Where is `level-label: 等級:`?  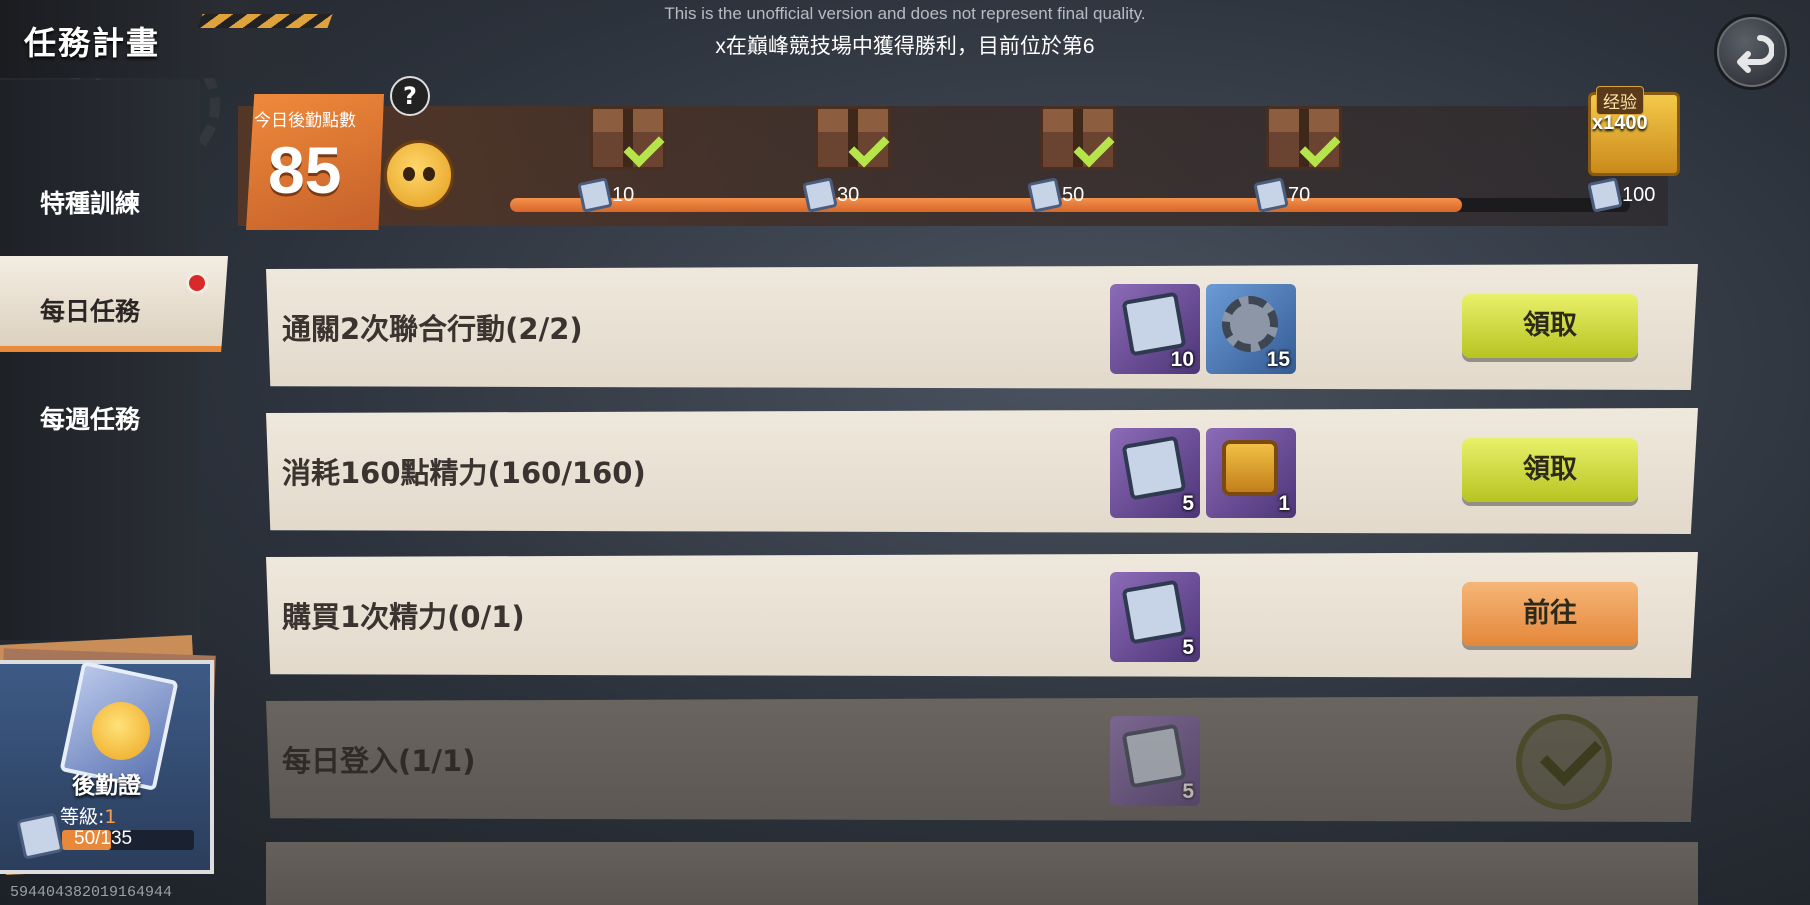 level-label: 等級: is located at coordinates (82, 817).